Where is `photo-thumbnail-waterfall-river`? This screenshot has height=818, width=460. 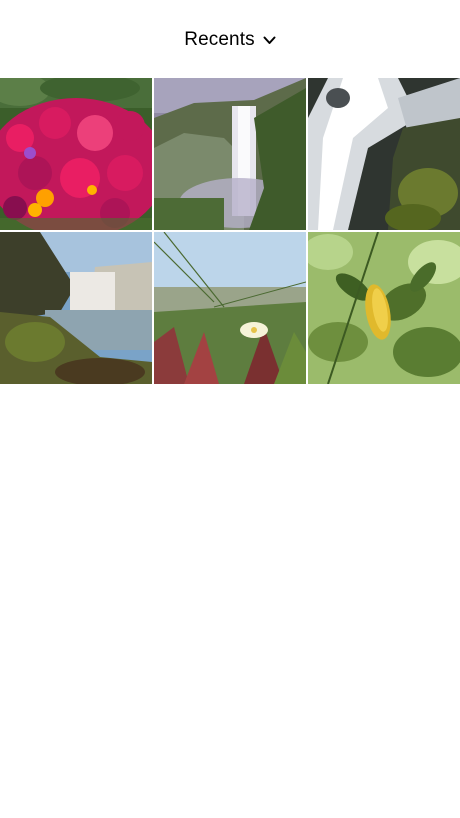 photo-thumbnail-waterfall-river is located at coordinates (76, 308).